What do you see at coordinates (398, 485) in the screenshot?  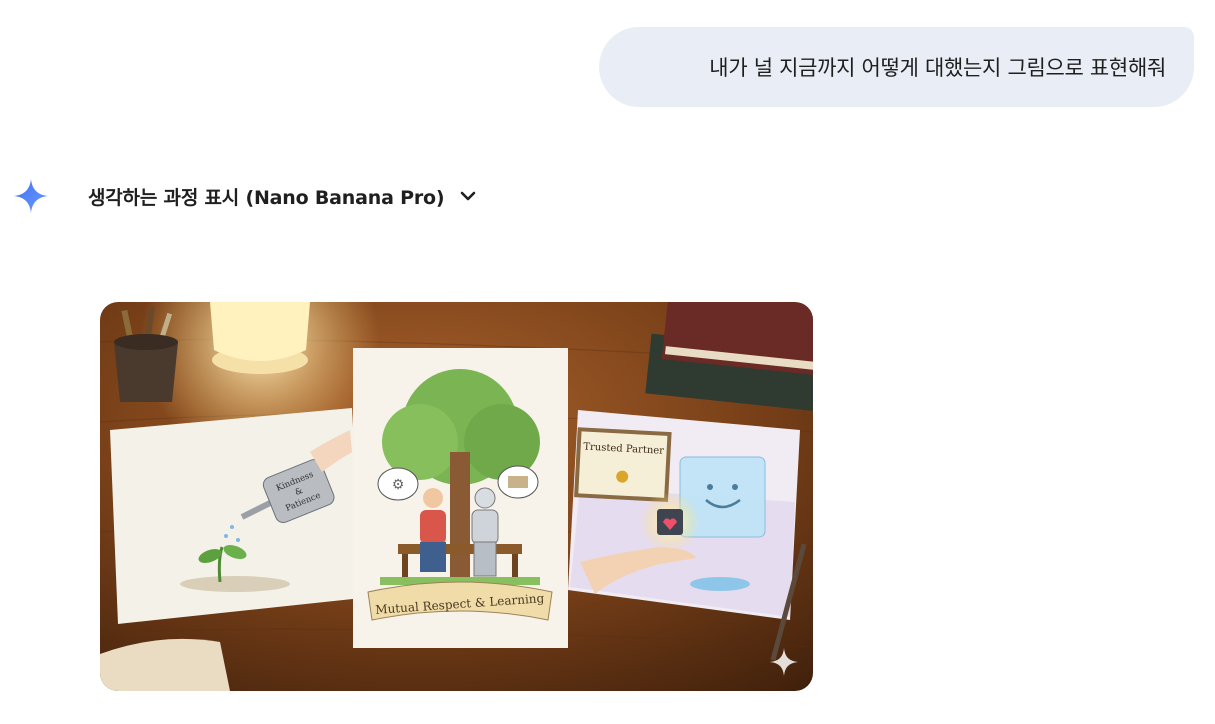 I see `gear-icon: ⚙` at bounding box center [398, 485].